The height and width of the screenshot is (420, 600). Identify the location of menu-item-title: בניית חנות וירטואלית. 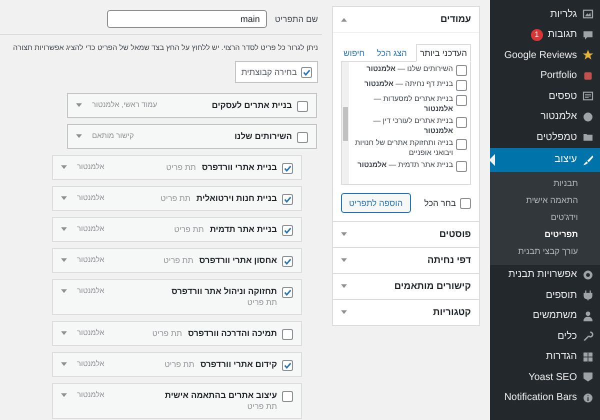
(236, 198).